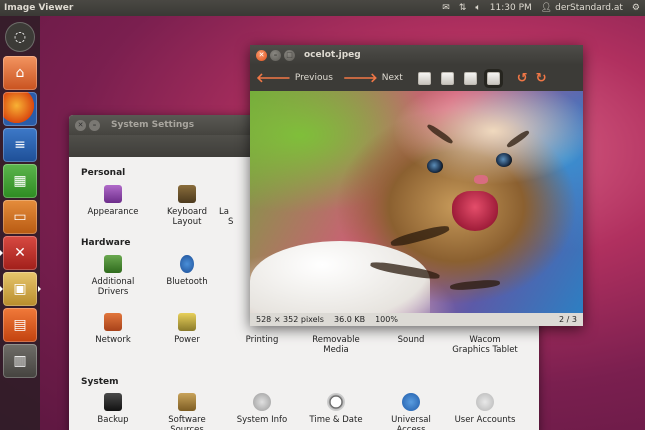 This screenshot has height=430, width=645. Describe the element at coordinates (113, 402) in the screenshot. I see `safe-icon` at that location.